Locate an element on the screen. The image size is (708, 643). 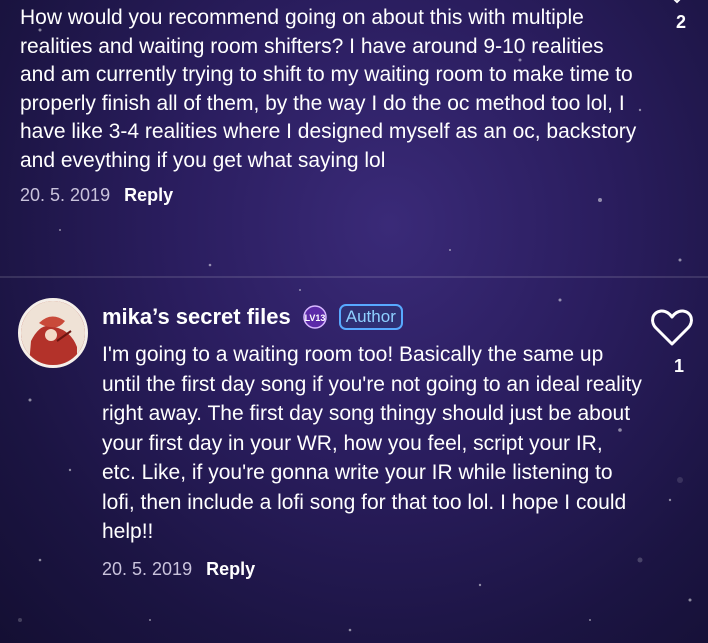
level-text: LV13 is located at coordinates (314, 318).